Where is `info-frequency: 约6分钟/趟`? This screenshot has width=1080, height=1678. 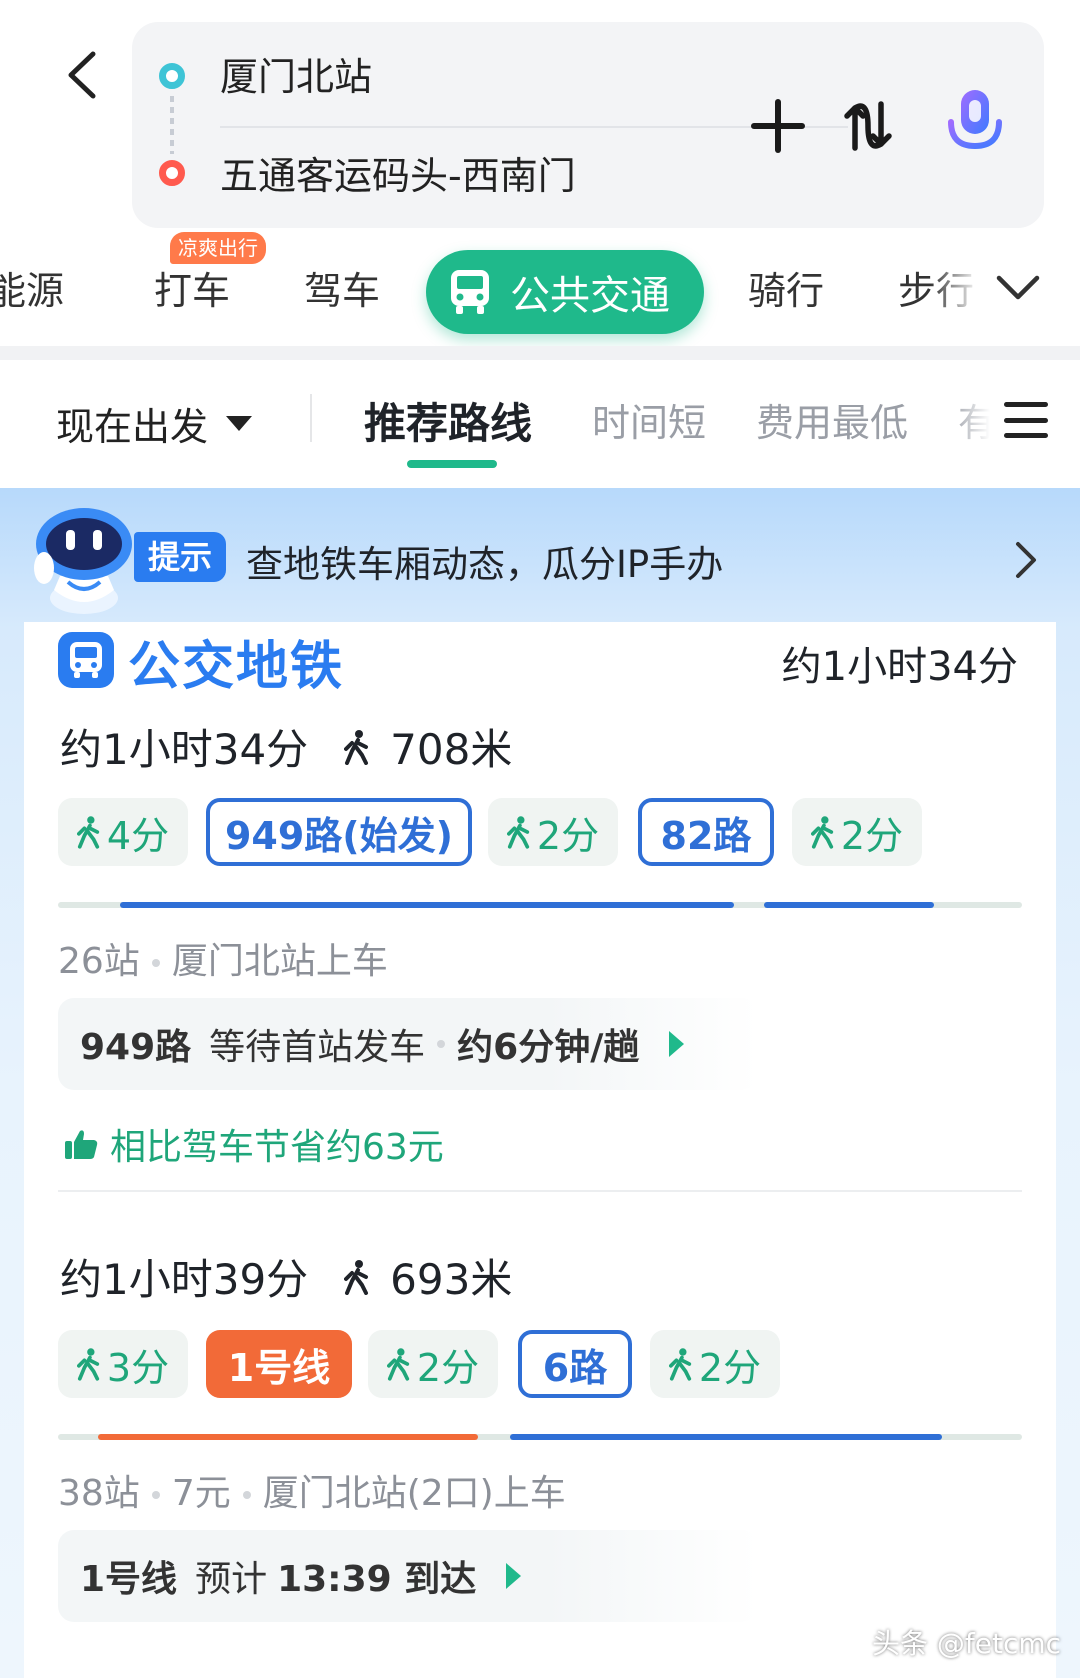
info-frequency: 约6分钟/趟 is located at coordinates (548, 1047).